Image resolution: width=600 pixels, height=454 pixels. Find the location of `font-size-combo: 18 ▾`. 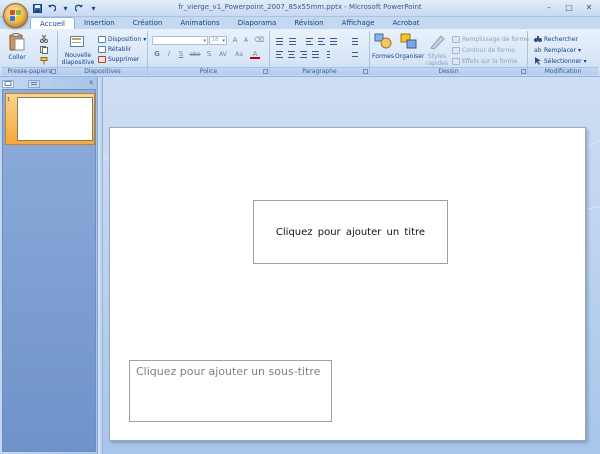

font-size-combo: 18 ▾ is located at coordinates (218, 40).